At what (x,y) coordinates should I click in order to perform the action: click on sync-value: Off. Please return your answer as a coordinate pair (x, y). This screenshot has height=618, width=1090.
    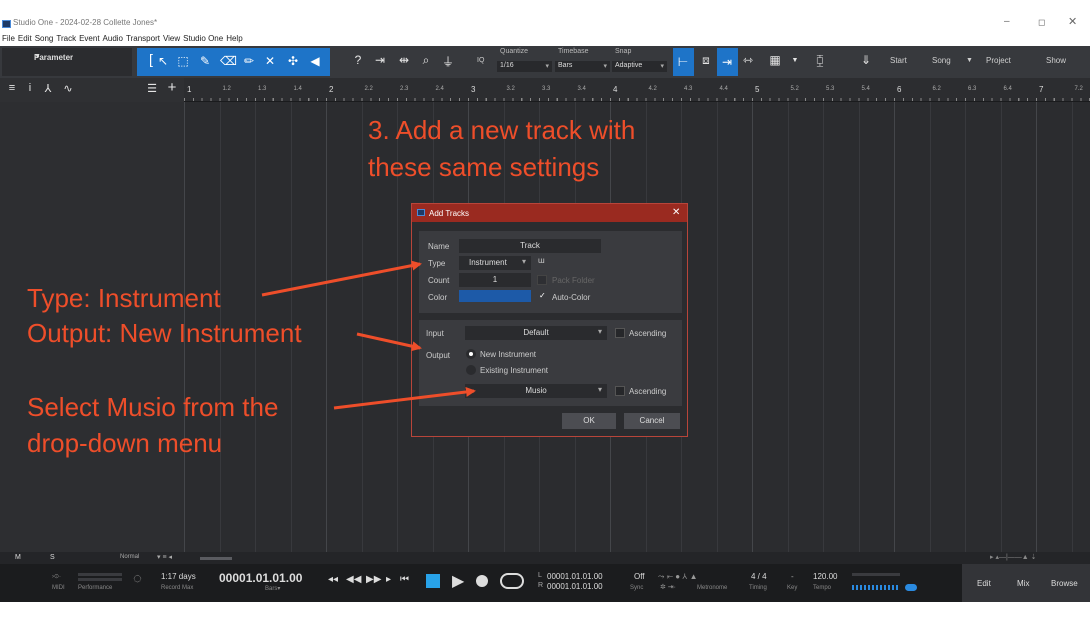
    Looking at the image, I should click on (639, 576).